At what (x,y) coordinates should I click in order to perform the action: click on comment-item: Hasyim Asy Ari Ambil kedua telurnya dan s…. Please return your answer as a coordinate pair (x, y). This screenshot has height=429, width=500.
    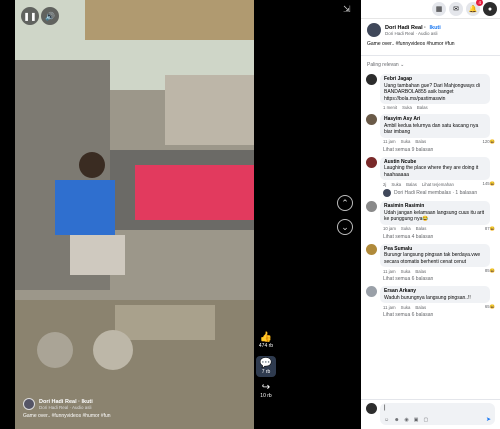
    Looking at the image, I should click on (430, 129).